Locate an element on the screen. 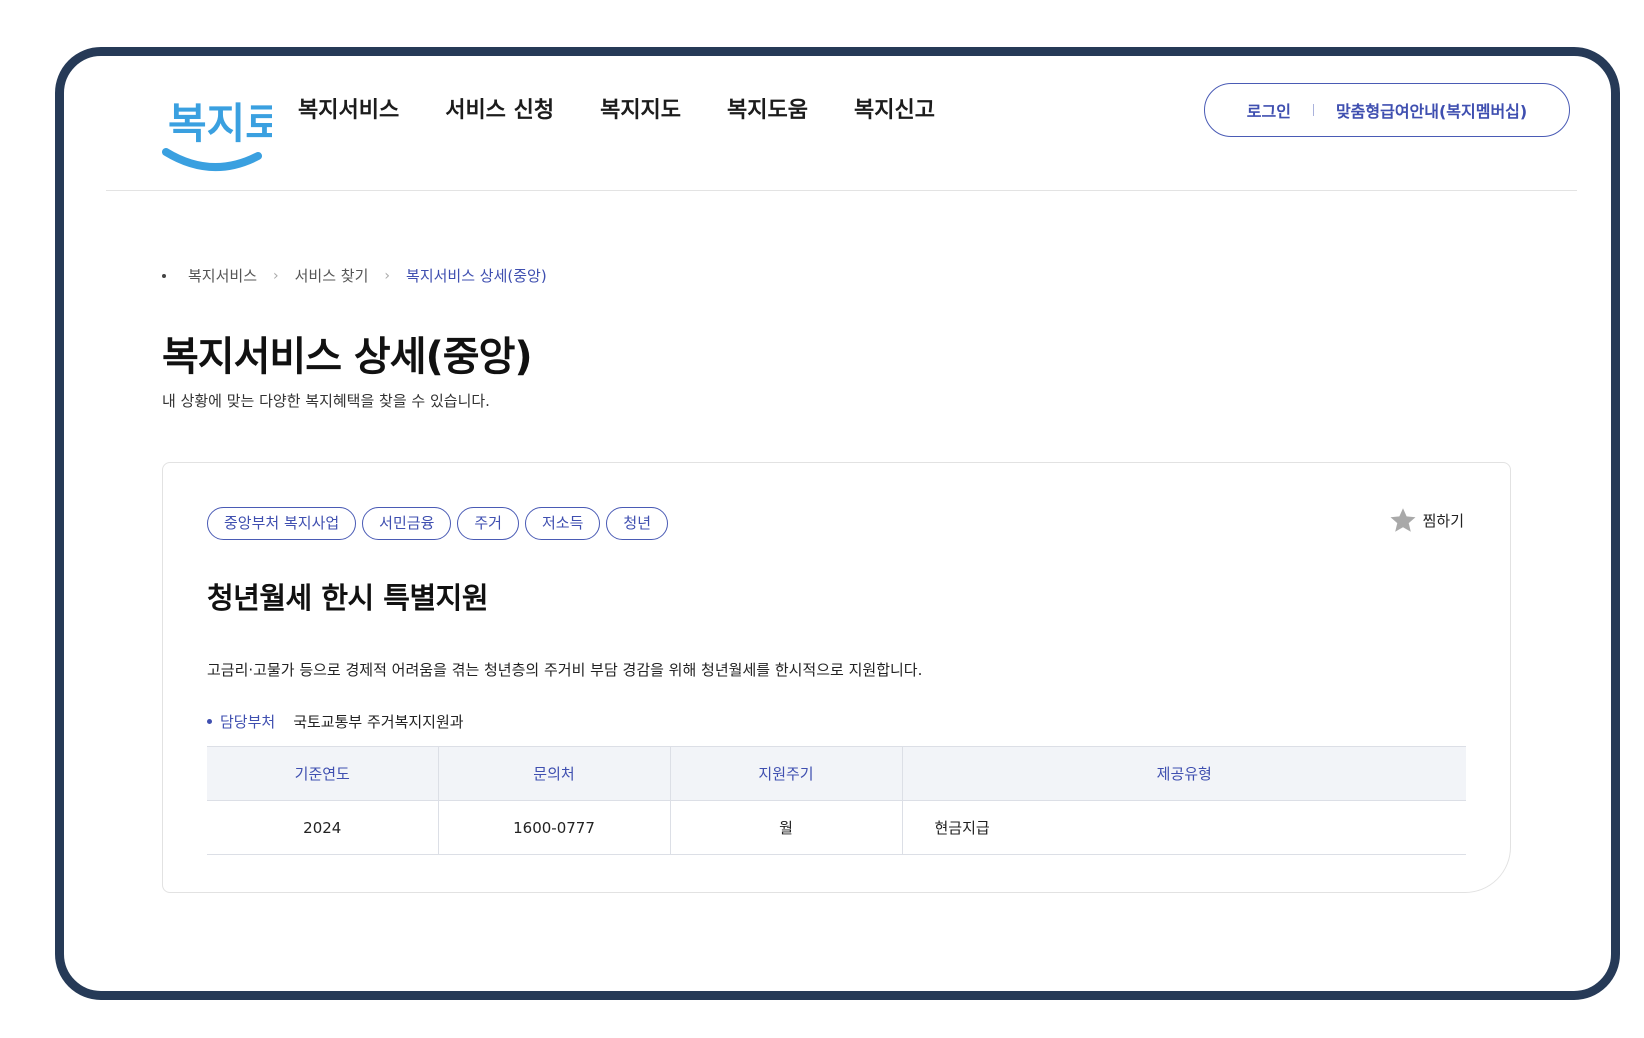 The height and width of the screenshot is (1038, 1644). nav-service-apply: 서비스 신청 is located at coordinates (499, 111).